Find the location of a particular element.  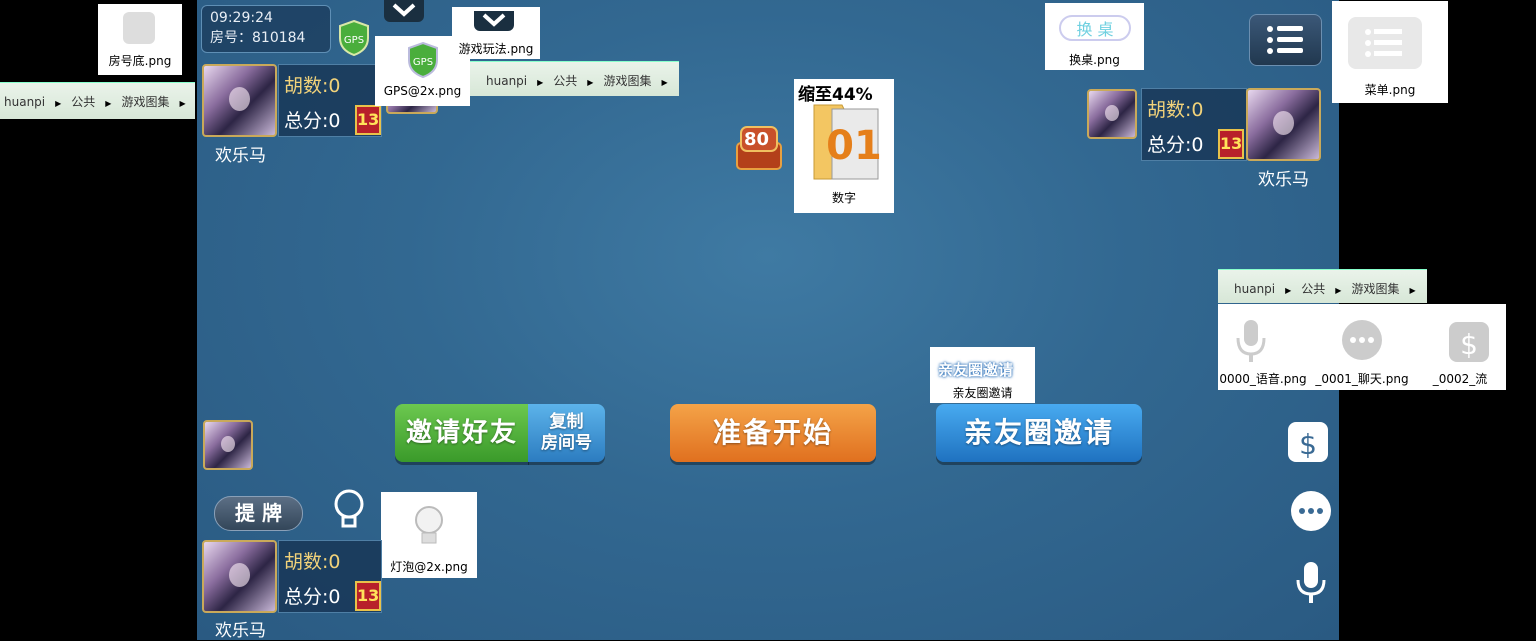

menu-thumb is located at coordinates (1385, 43).